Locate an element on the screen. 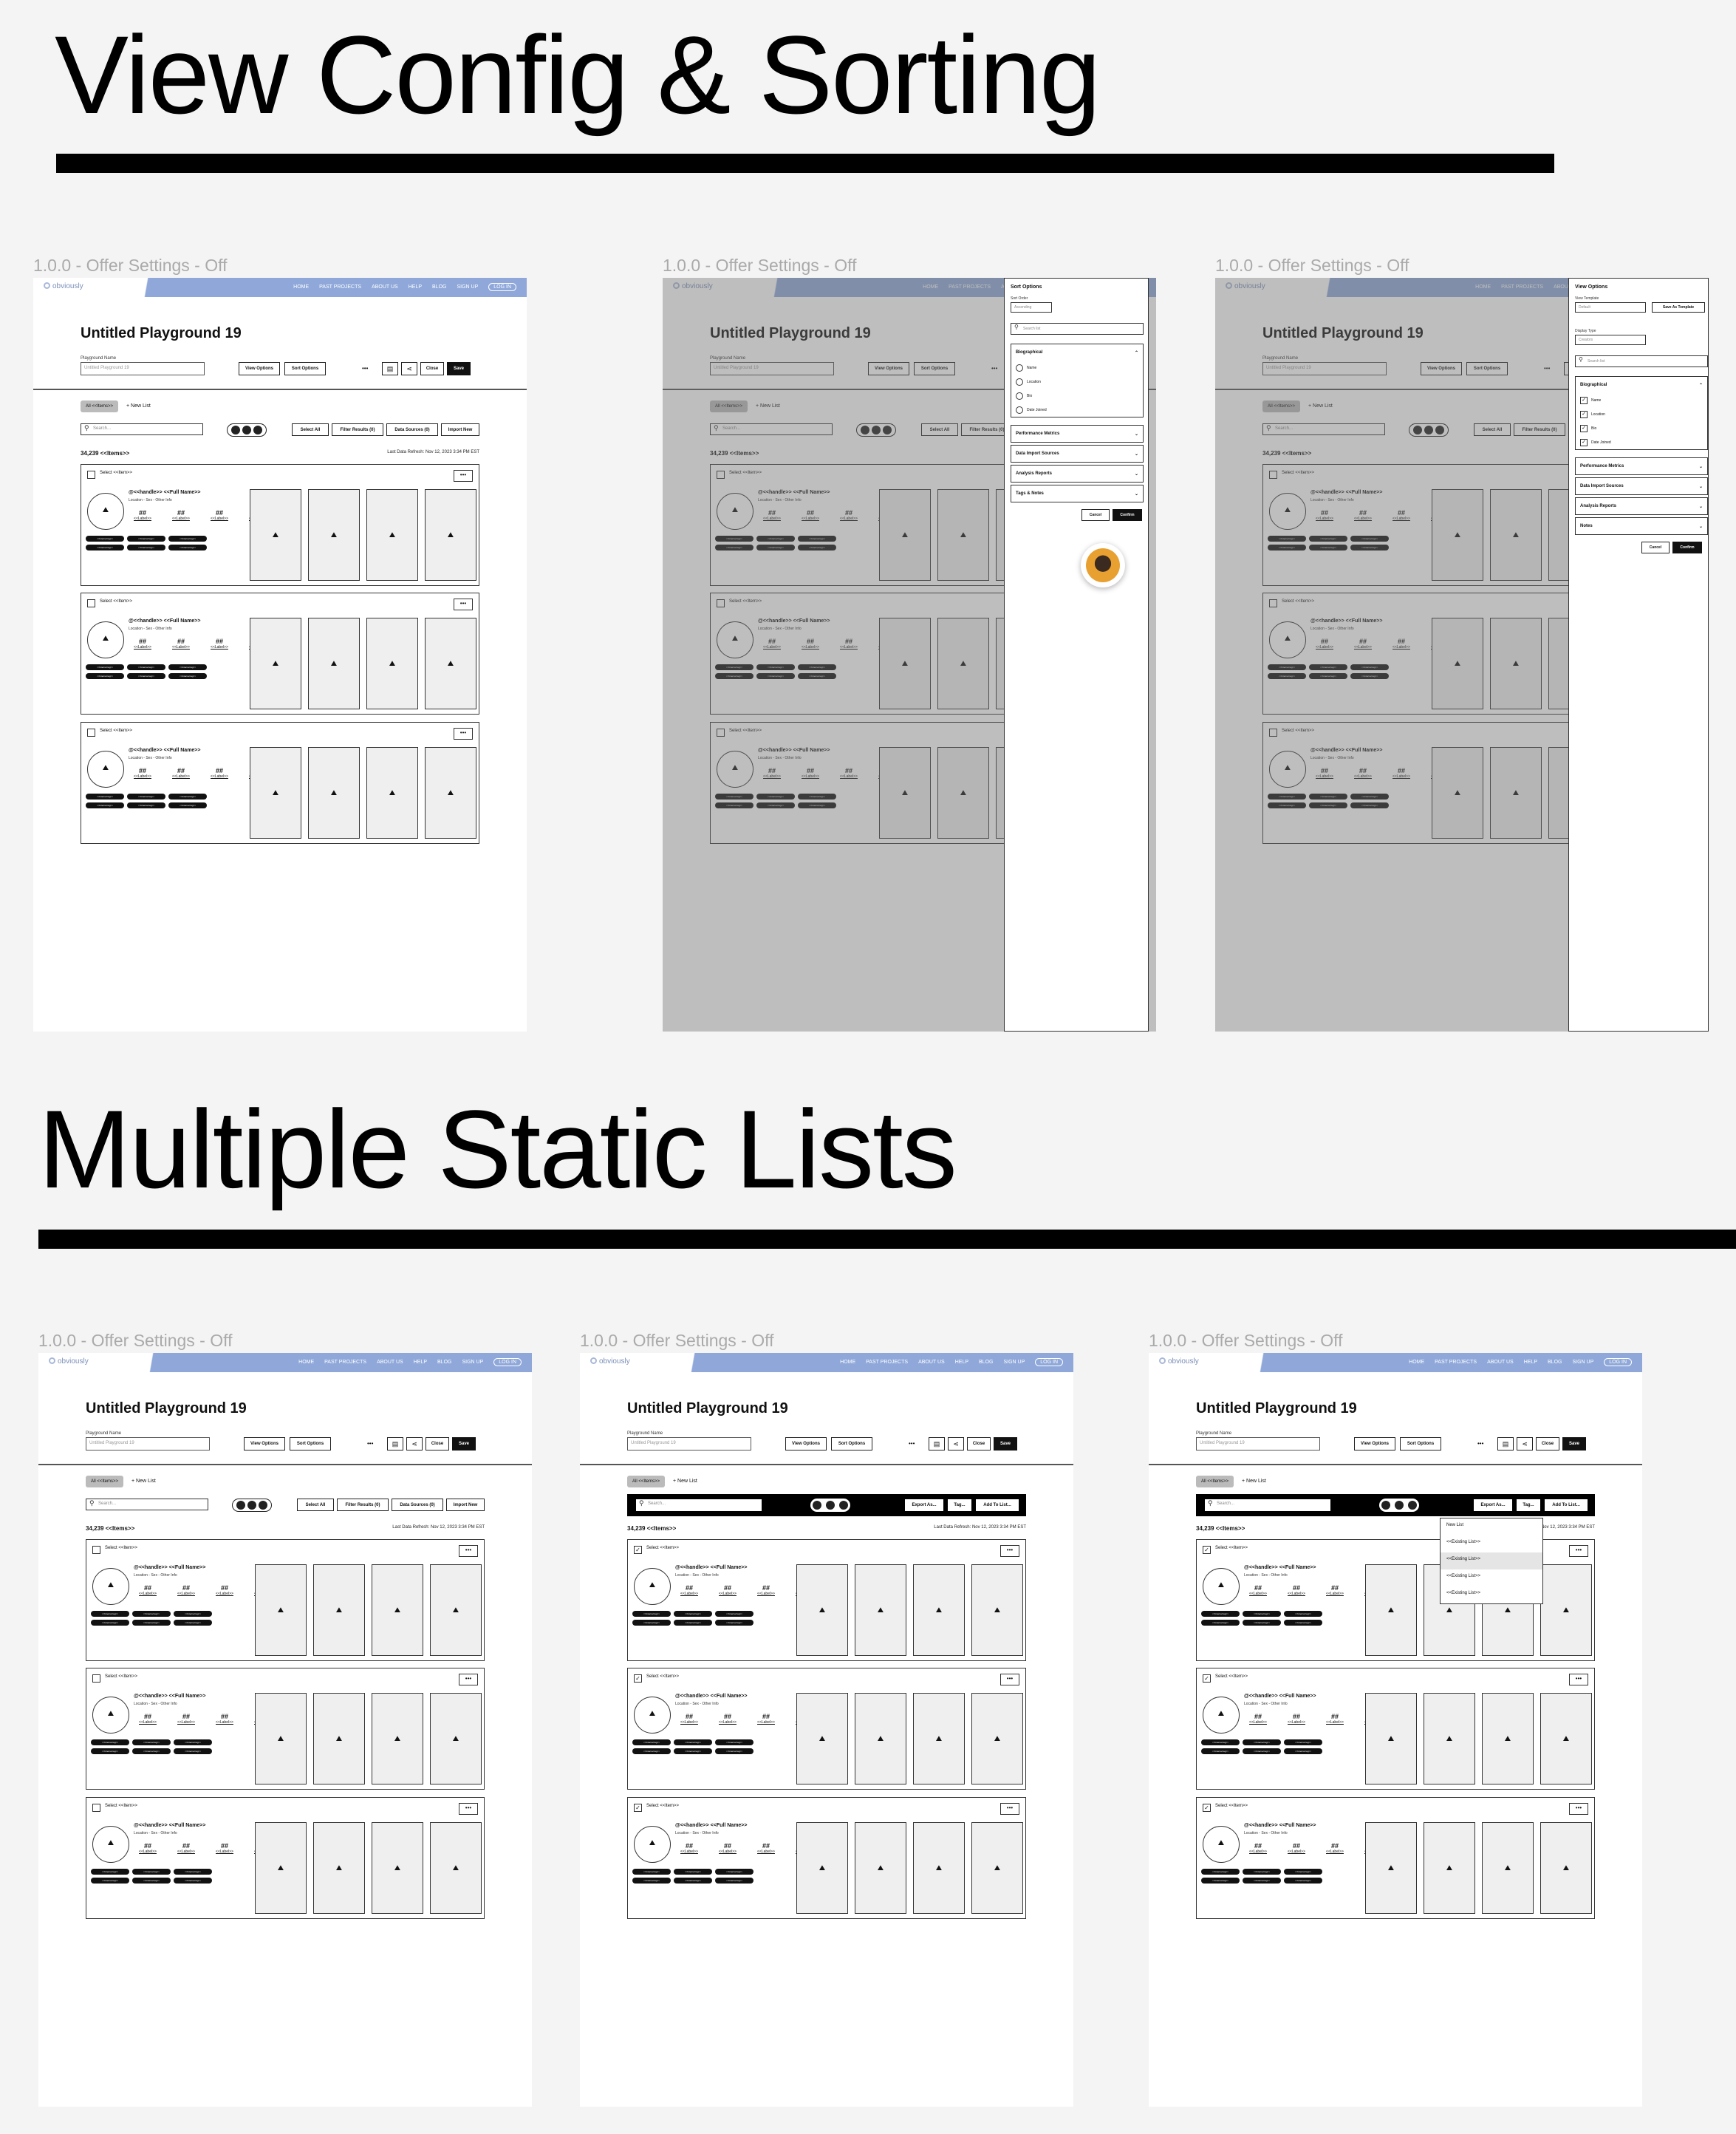 This screenshot has height=2134, width=1736. login-button: LOG IN is located at coordinates (507, 1362).